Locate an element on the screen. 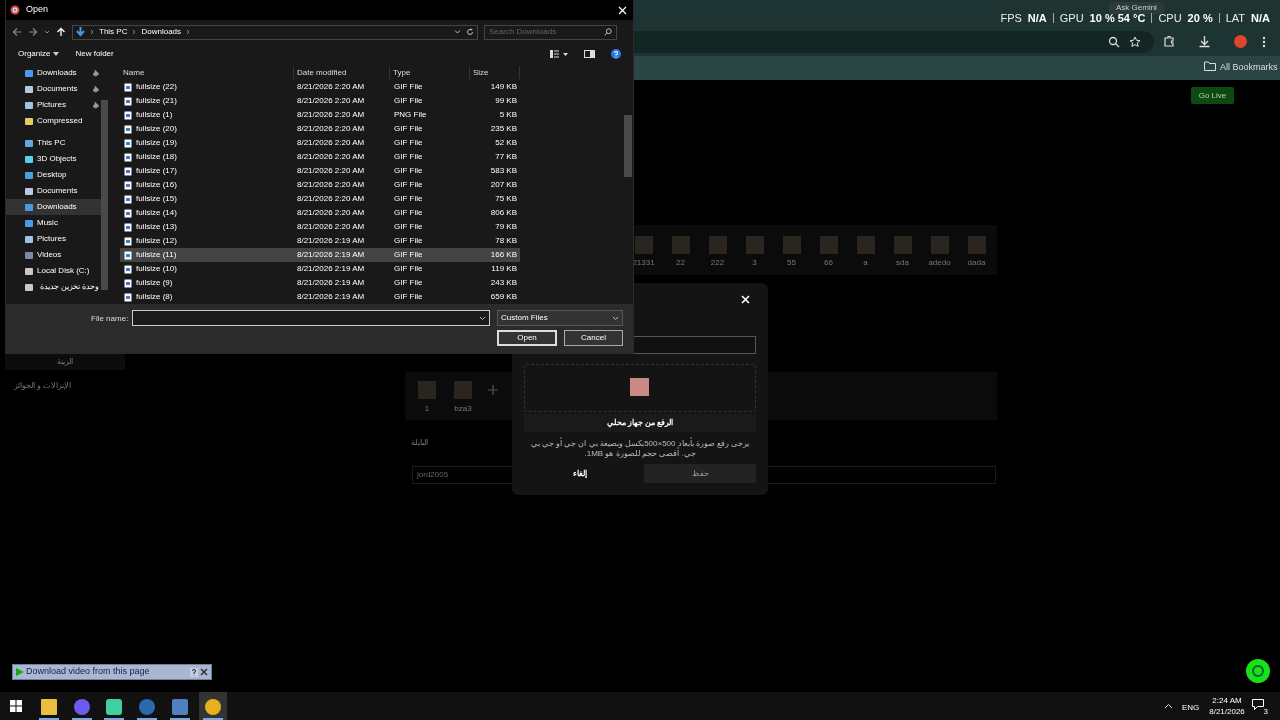  size-cell-text: 235 KB is located at coordinates (503, 129).